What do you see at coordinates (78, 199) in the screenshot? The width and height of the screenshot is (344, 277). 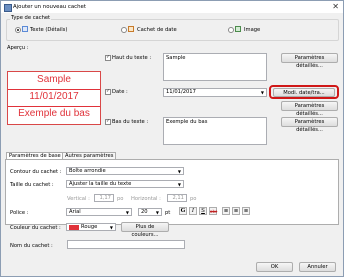 I see `vertical-label: Vertical :` at bounding box center [78, 199].